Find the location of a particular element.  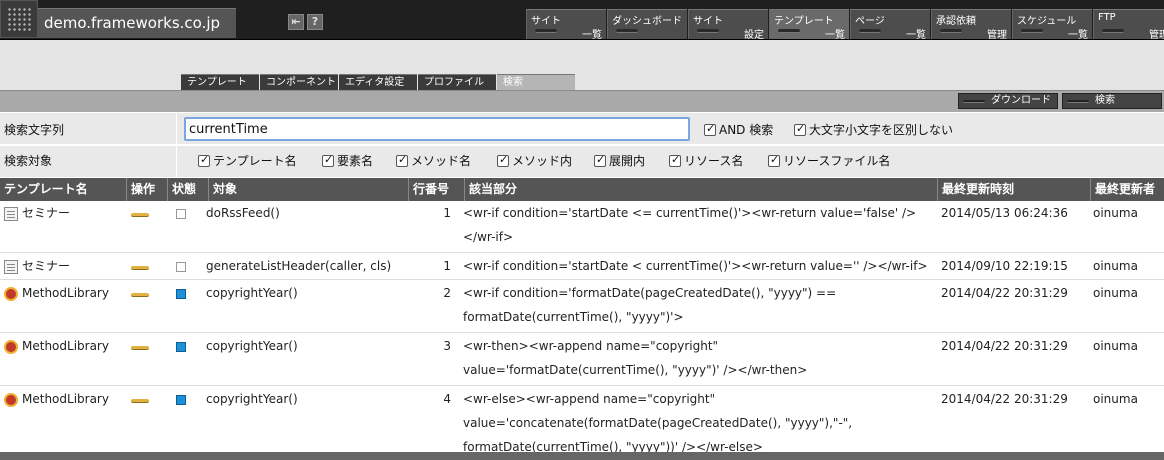

nav-button: テンプレート 一覧 is located at coordinates (809, 25).